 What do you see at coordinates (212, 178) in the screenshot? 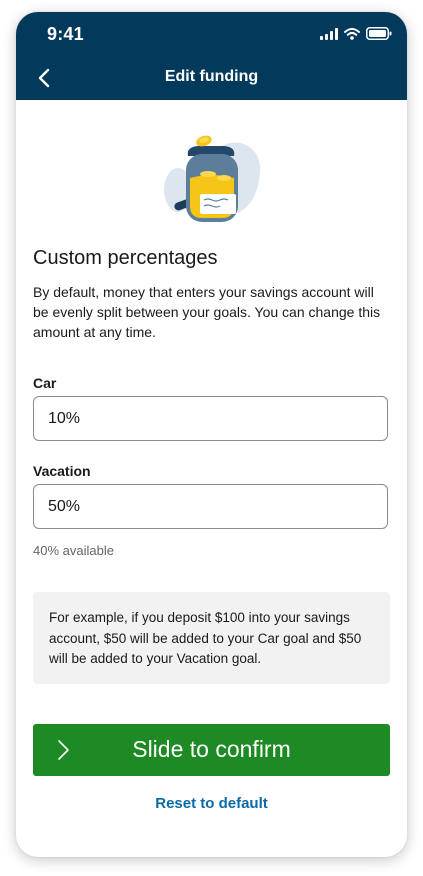
I see `savings-jar-illustration` at bounding box center [212, 178].